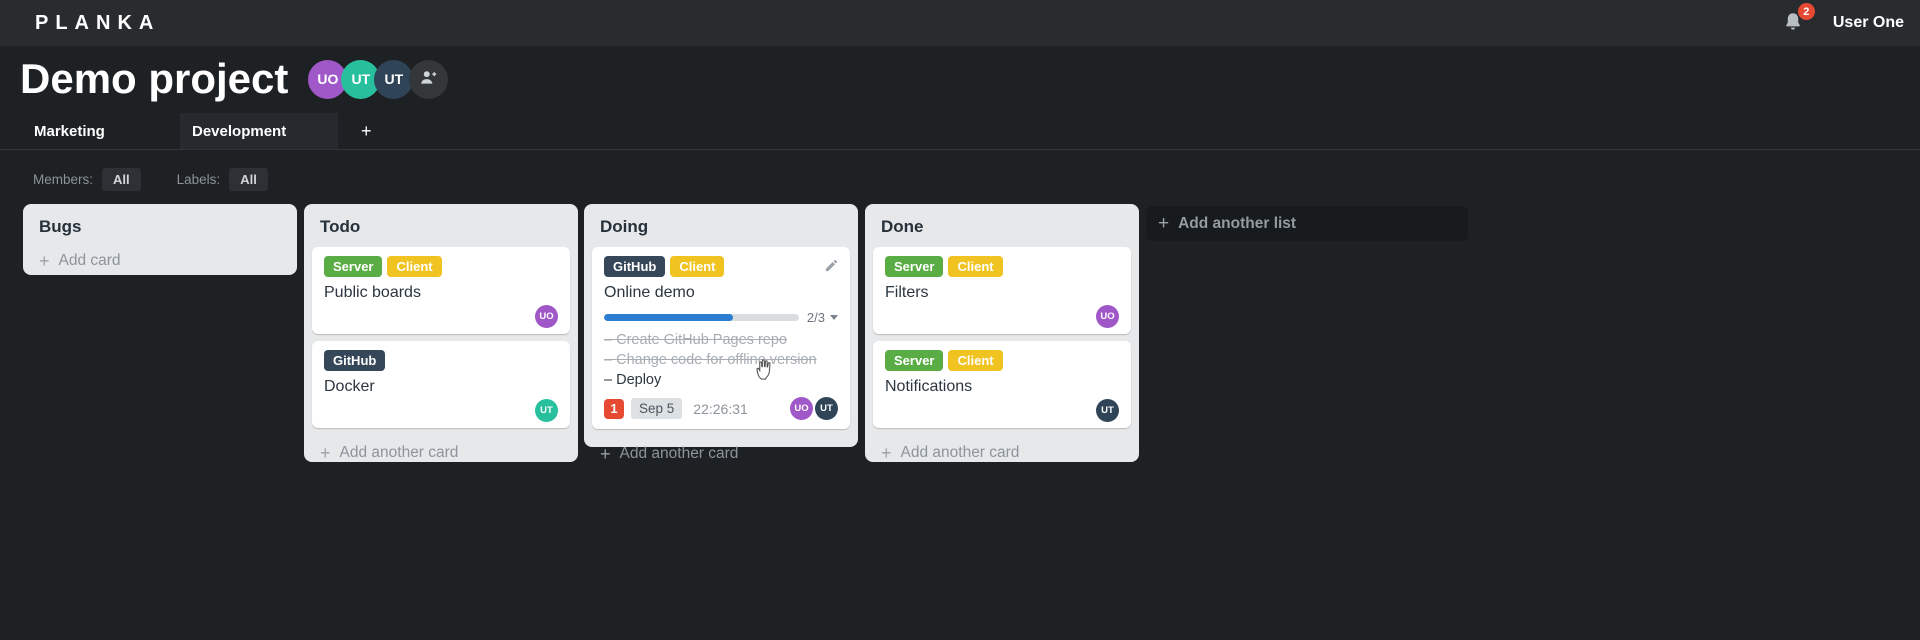 The image size is (1920, 640). What do you see at coordinates (721, 360) in the screenshot?
I see `task-item: Change code for offline version` at bounding box center [721, 360].